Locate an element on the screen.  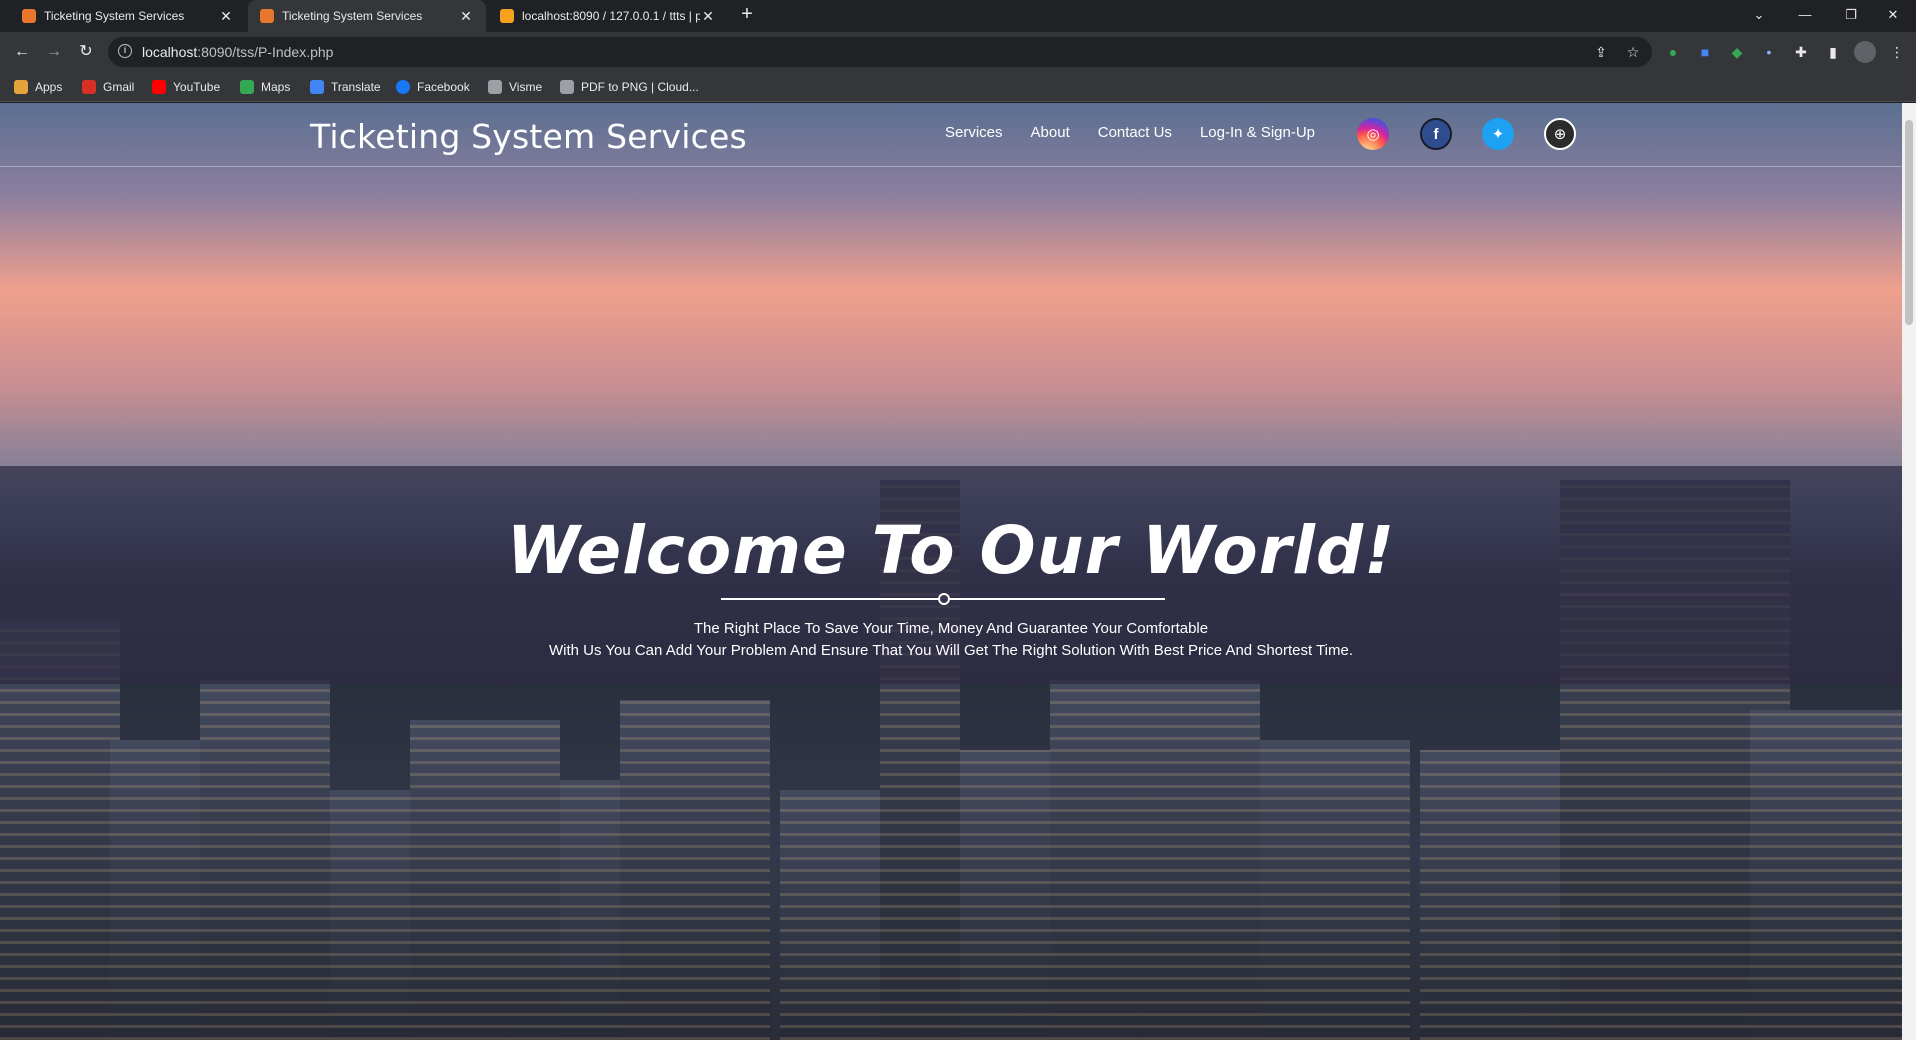
back-arrow-icon: ← is located at coordinates (22, 52).